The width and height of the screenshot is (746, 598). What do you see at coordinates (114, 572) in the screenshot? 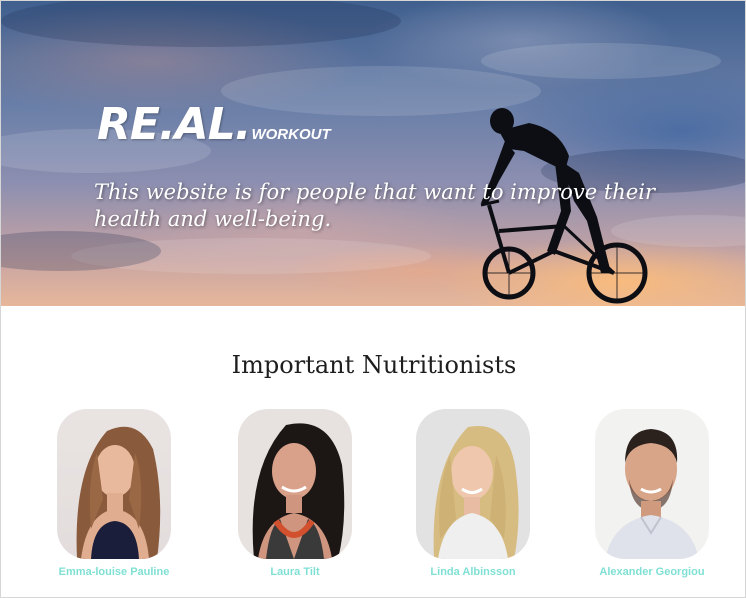
I see `nutritionist-name: Emma-louise Pauline` at bounding box center [114, 572].